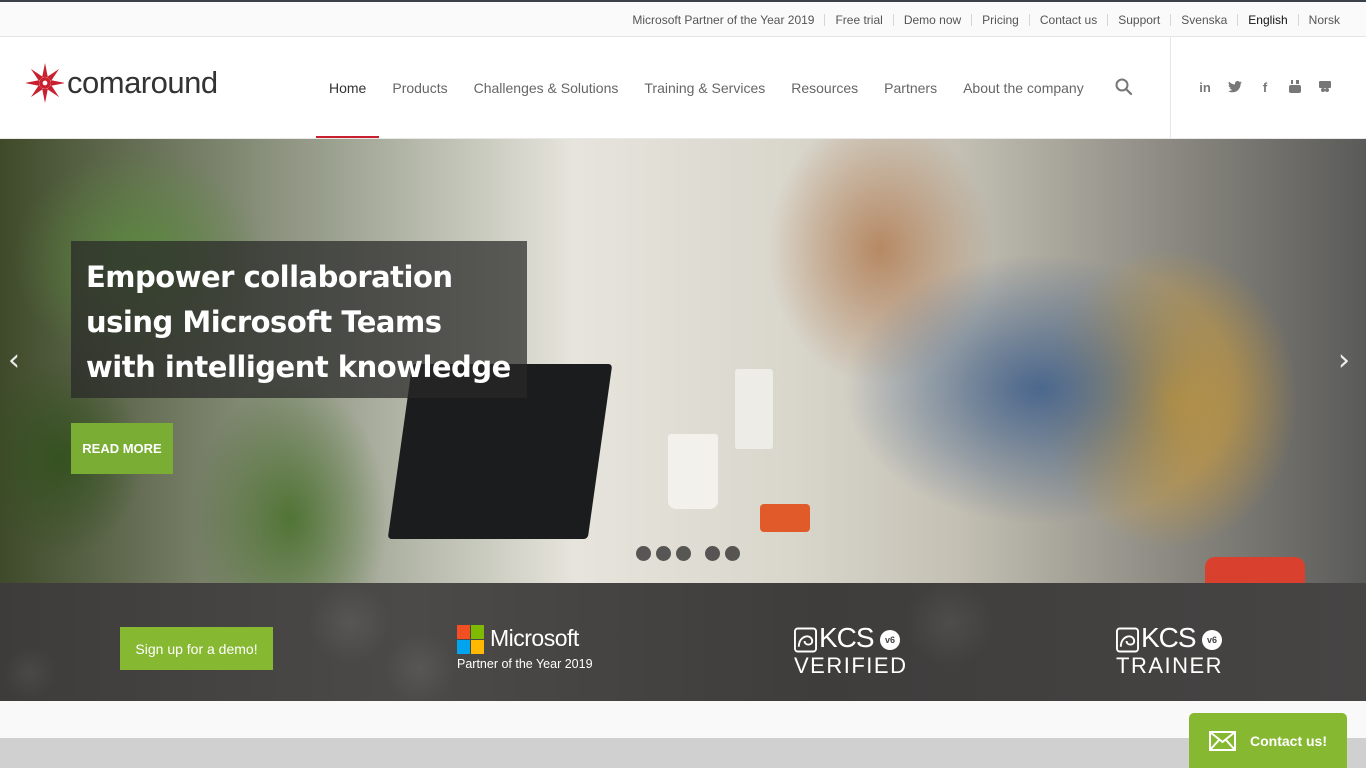 The image size is (1366, 768). What do you see at coordinates (525, 664) in the screenshot?
I see `microsoft-subtitle: Partner of the Year 2019` at bounding box center [525, 664].